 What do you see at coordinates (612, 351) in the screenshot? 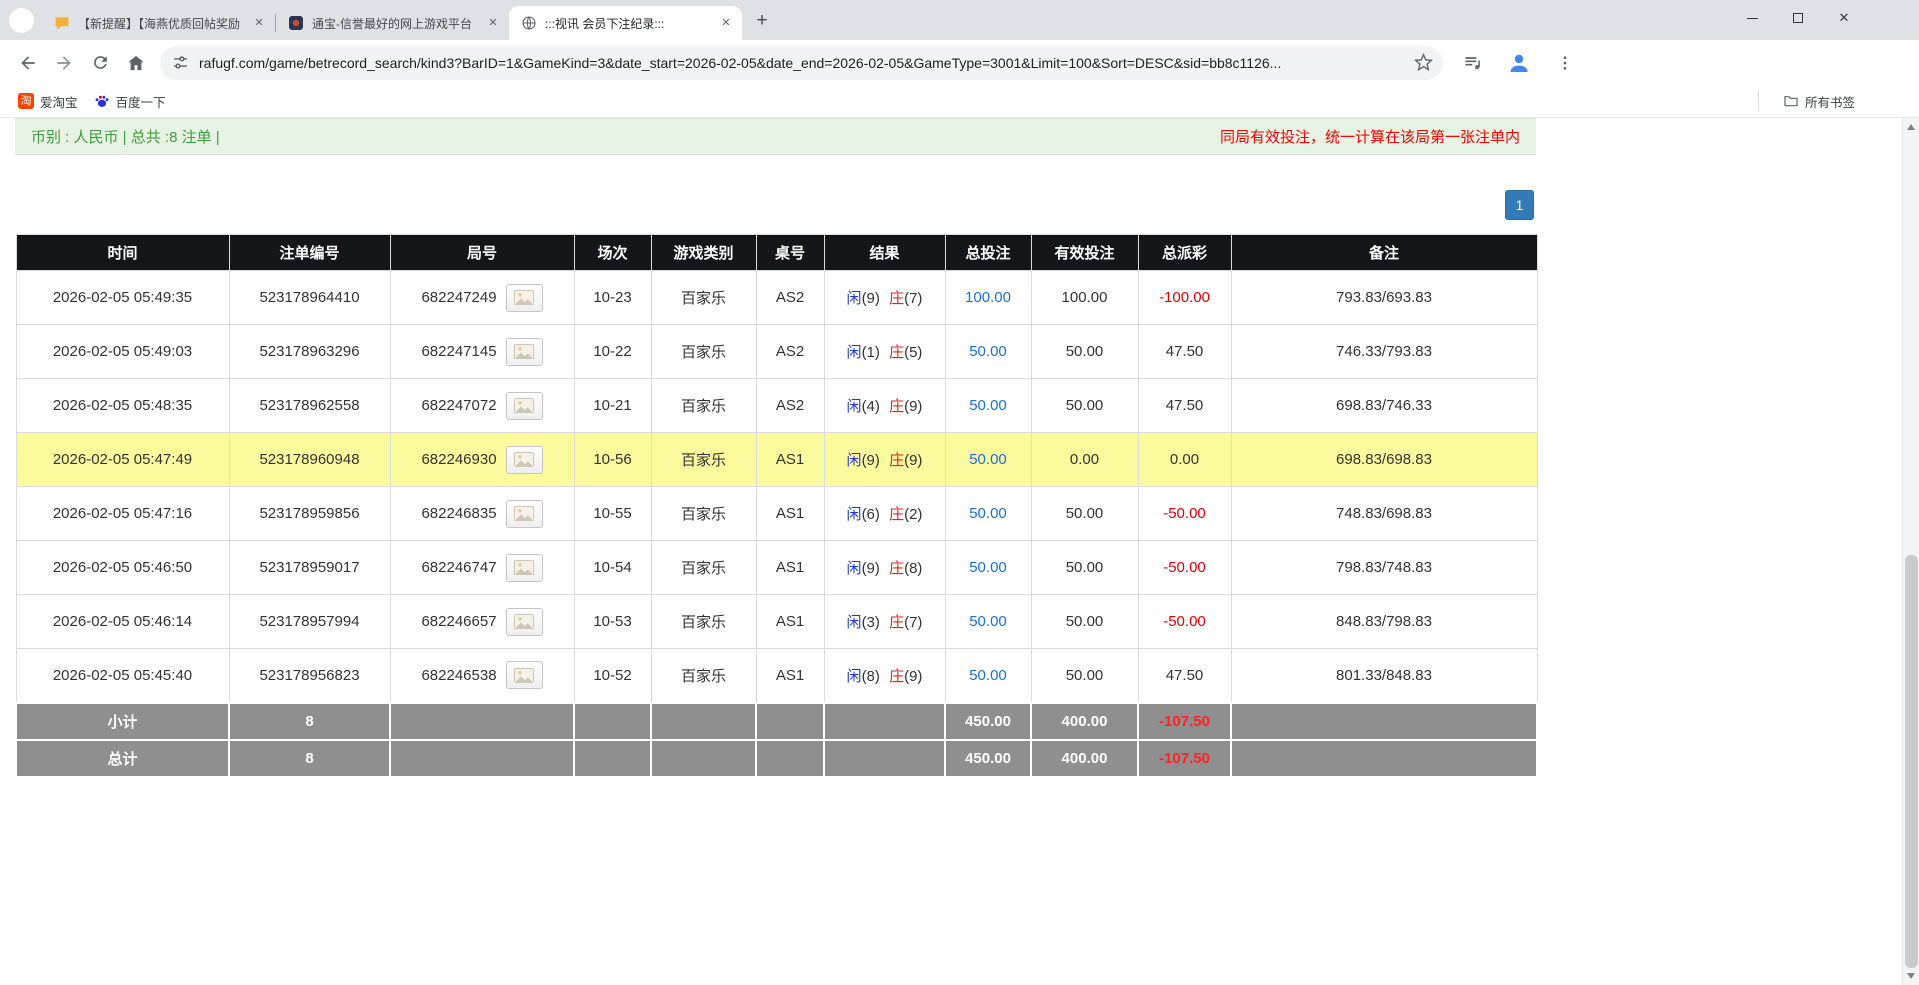
I see `cell-session: 10-22` at bounding box center [612, 351].